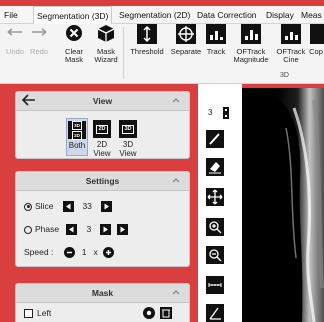  I want to click on oftrack-magnitude-label: OFTrack Magnitude, so click(251, 55).